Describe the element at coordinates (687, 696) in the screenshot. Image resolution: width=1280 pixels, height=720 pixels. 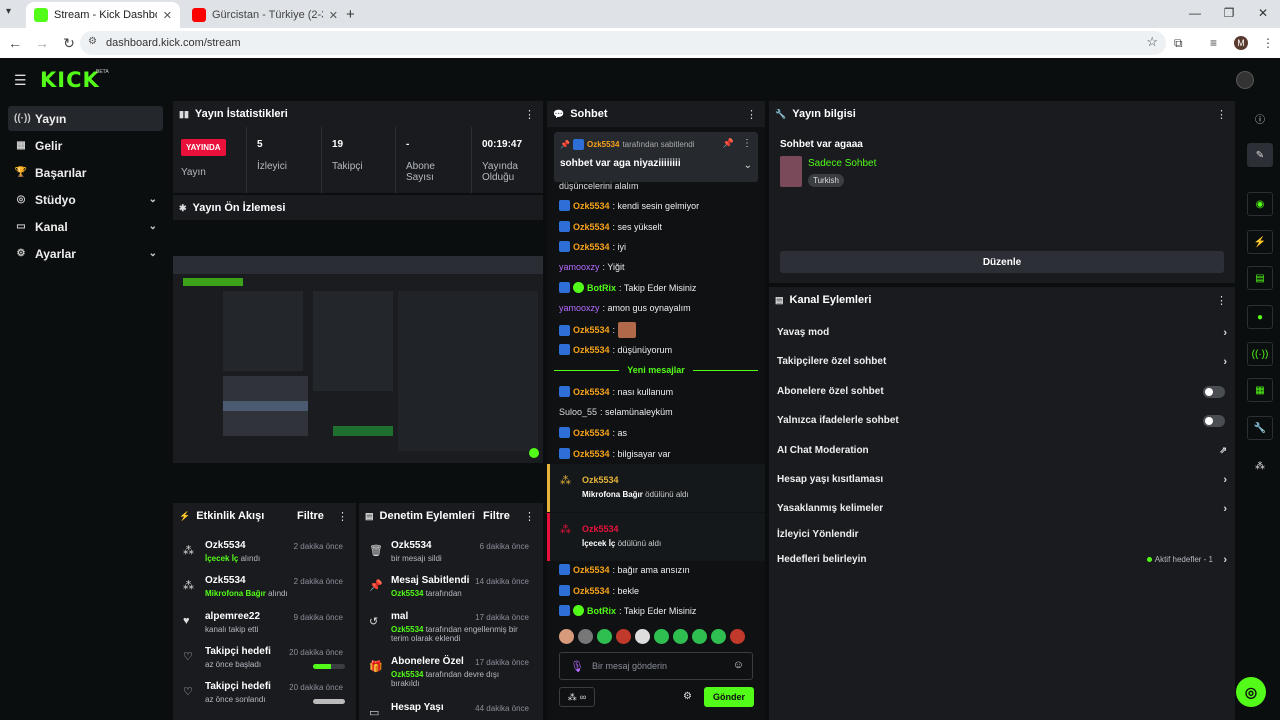
I see `chat-settings-icon: ⚙` at that location.